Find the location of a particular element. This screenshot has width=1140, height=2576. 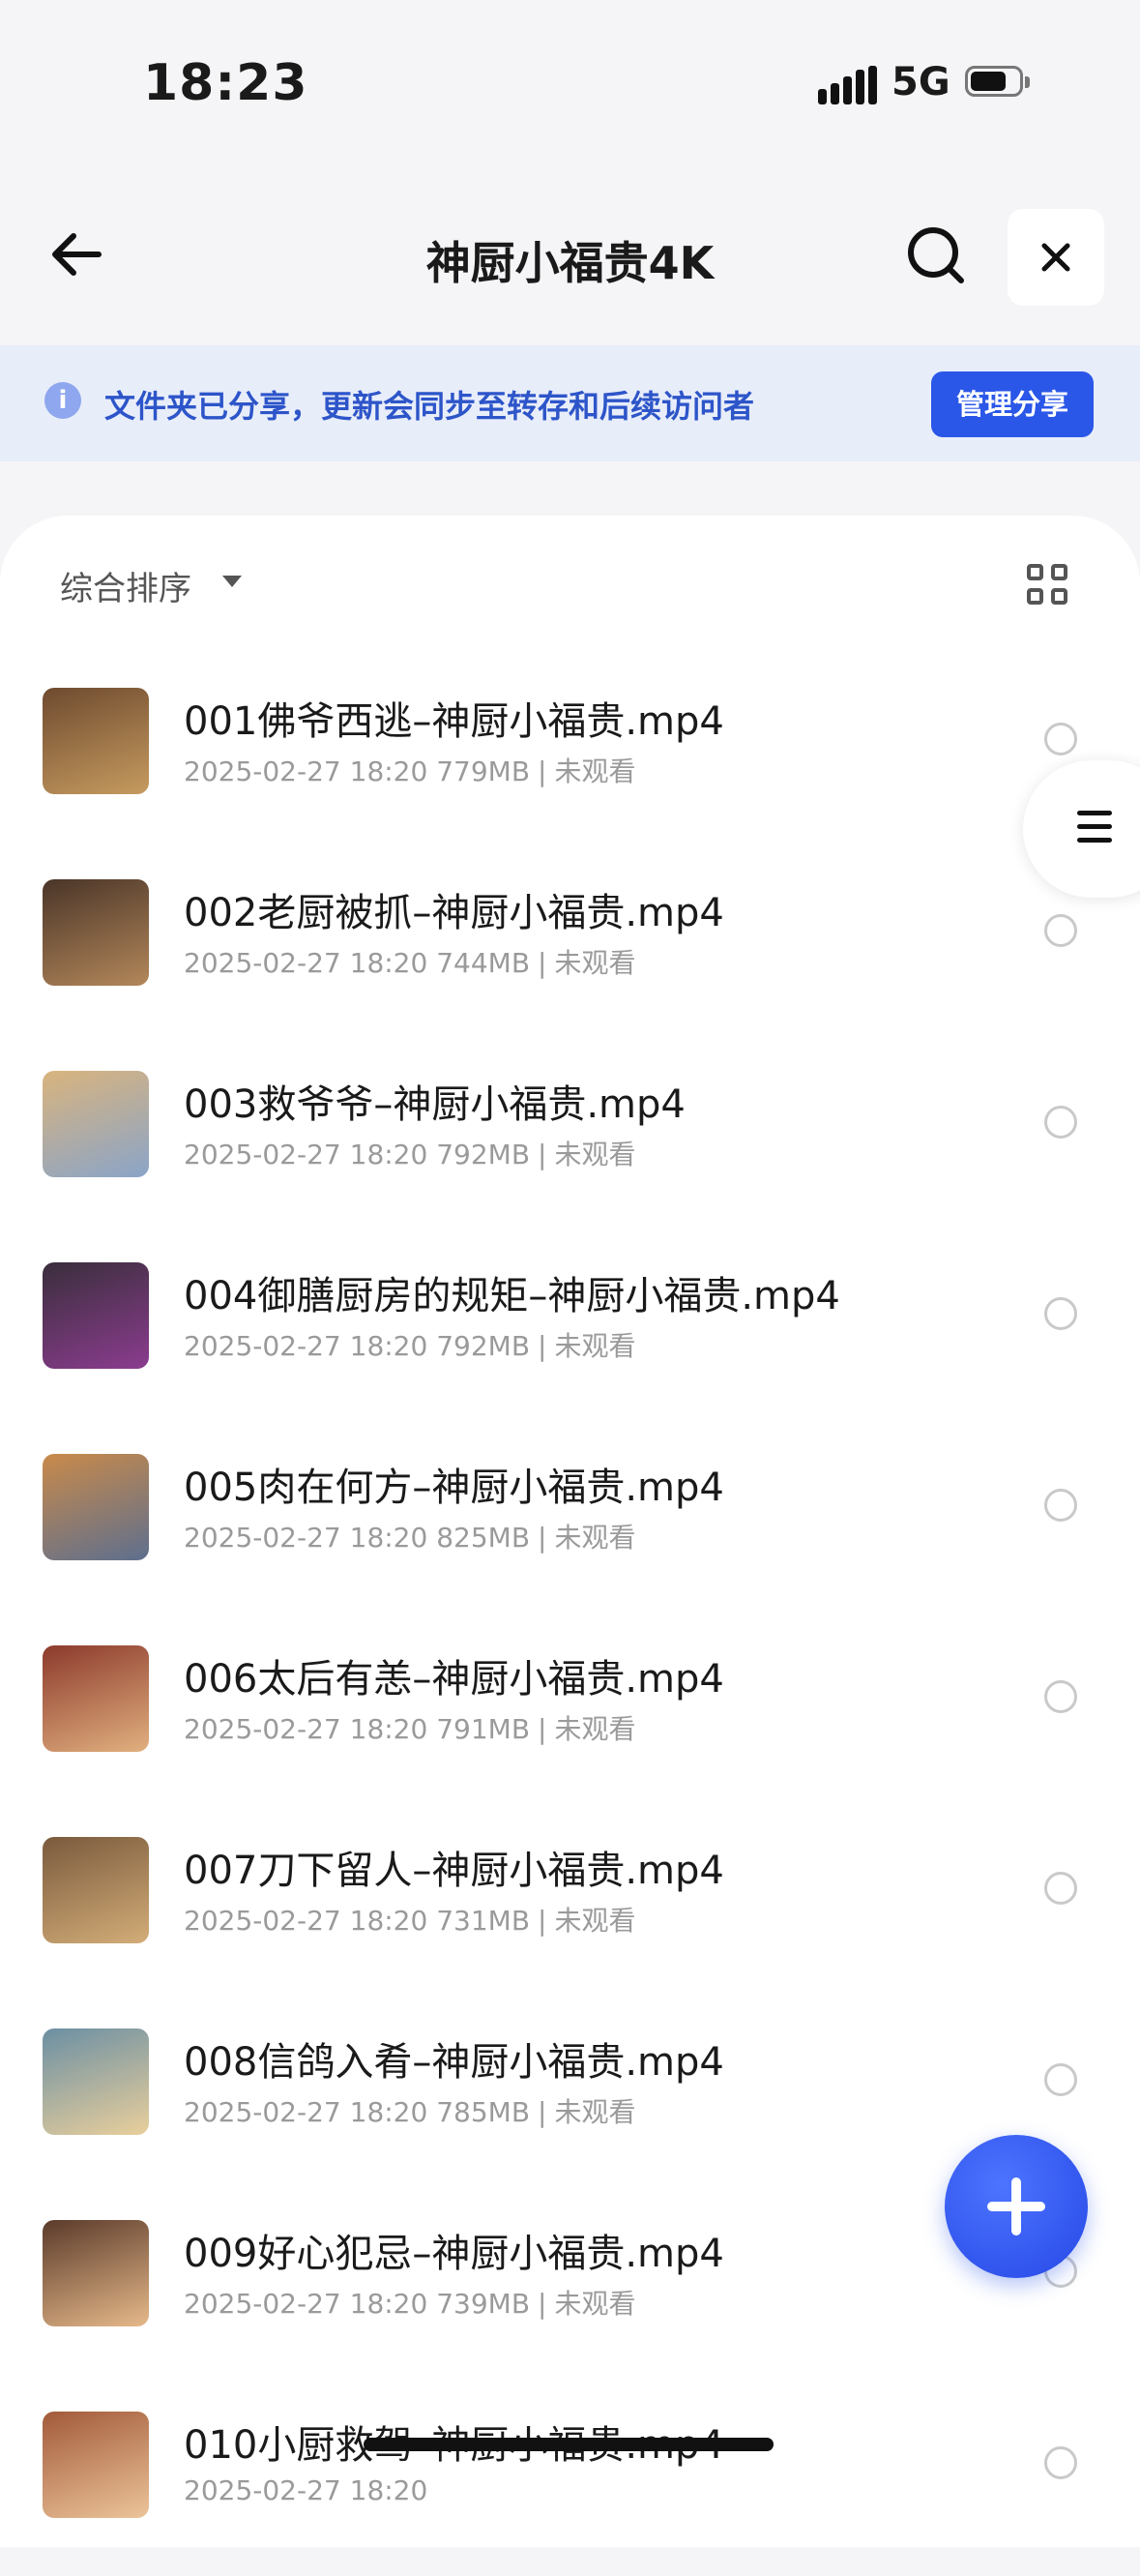

file-size: 744MB is located at coordinates (483, 963).